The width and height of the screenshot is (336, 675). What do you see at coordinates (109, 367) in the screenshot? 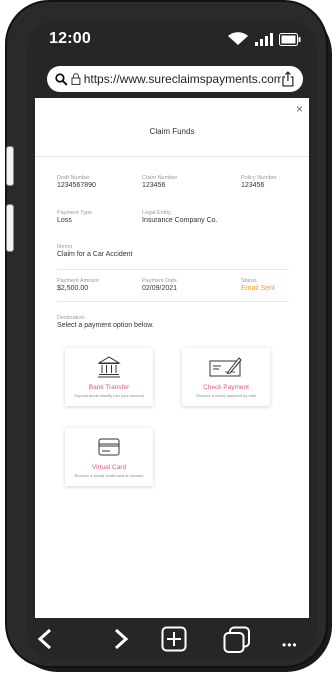
I see `bank-icon` at bounding box center [109, 367].